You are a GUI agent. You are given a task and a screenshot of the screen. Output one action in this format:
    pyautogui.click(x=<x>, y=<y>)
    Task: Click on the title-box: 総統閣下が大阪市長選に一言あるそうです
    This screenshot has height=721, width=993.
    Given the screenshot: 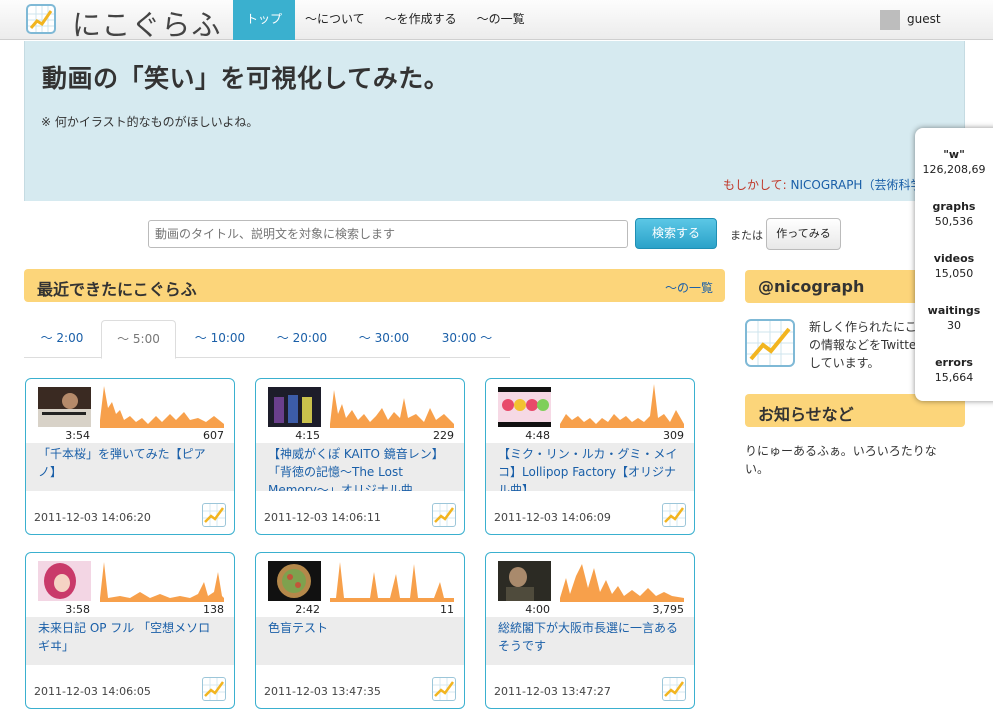 What is the action you would take?
    pyautogui.click(x=590, y=641)
    